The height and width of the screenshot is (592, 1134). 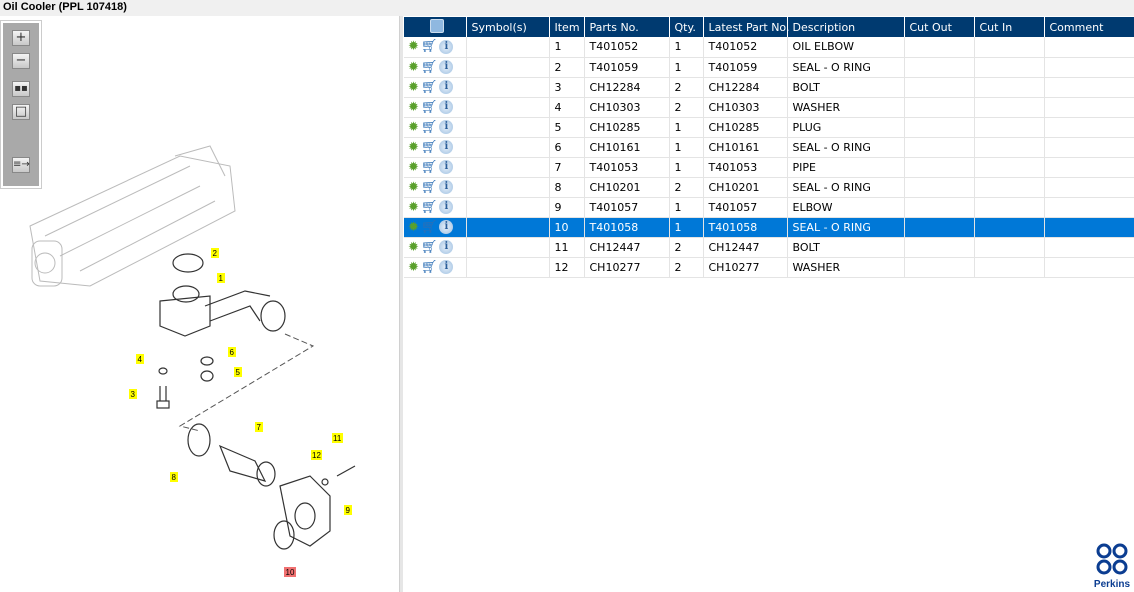 I want to click on item-cell: 5, so click(x=567, y=127).